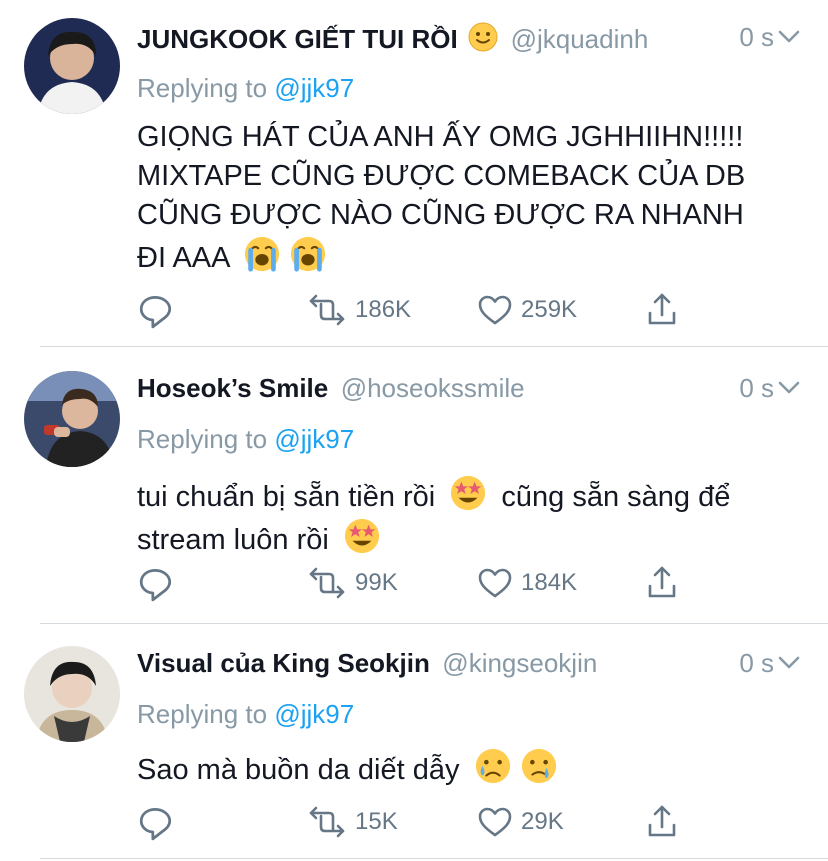  Describe the element at coordinates (183, 258) in the screenshot. I see `tweet-text-segment: ĐI AAA` at that location.